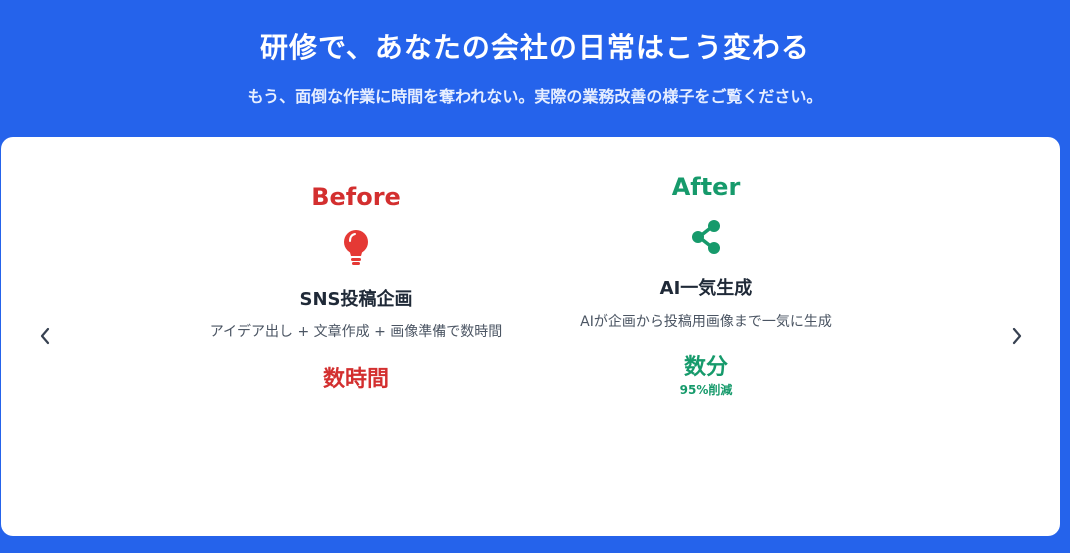 The height and width of the screenshot is (553, 1070). Describe the element at coordinates (356, 299) in the screenshot. I see `before-title: SNS投稿企画` at that location.